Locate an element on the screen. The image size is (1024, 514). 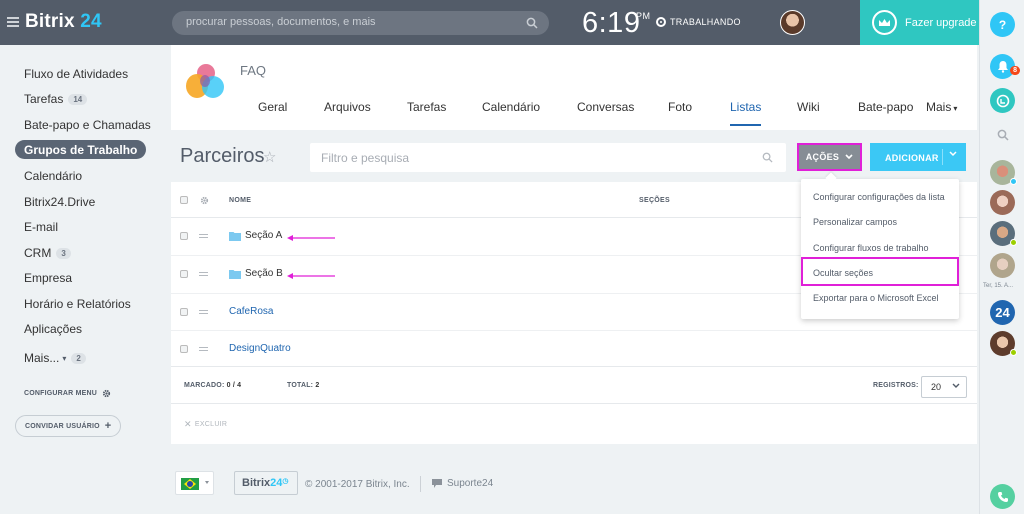
sidebar-item-applications: Aplicações is located at coordinates (53, 329).